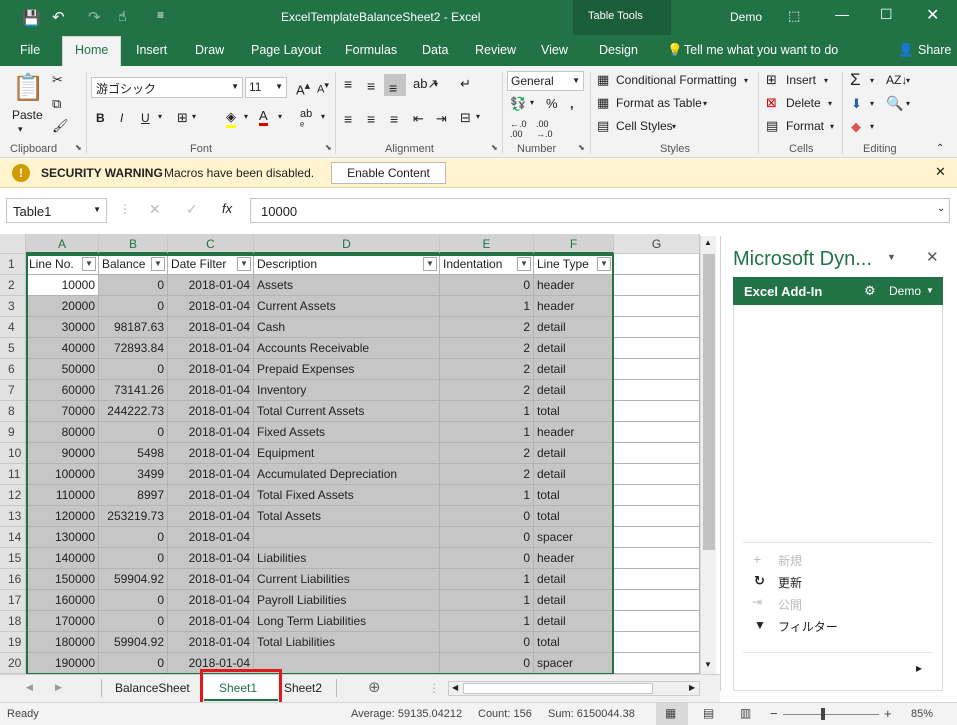 This screenshot has width=957, height=725. I want to click on row-header: 16, so click(13, 579).